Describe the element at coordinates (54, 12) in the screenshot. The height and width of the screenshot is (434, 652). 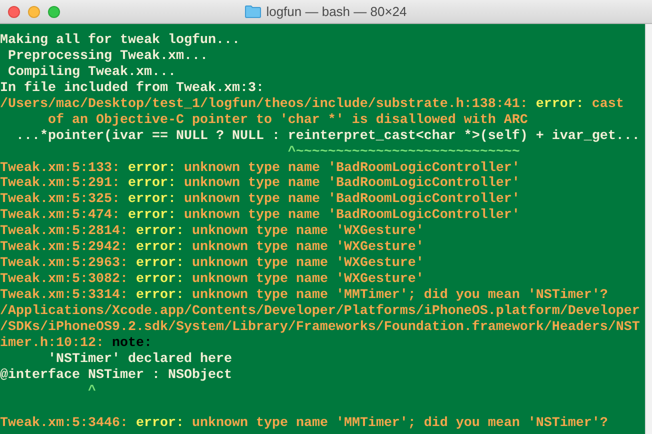
I see `zoom-button` at that location.